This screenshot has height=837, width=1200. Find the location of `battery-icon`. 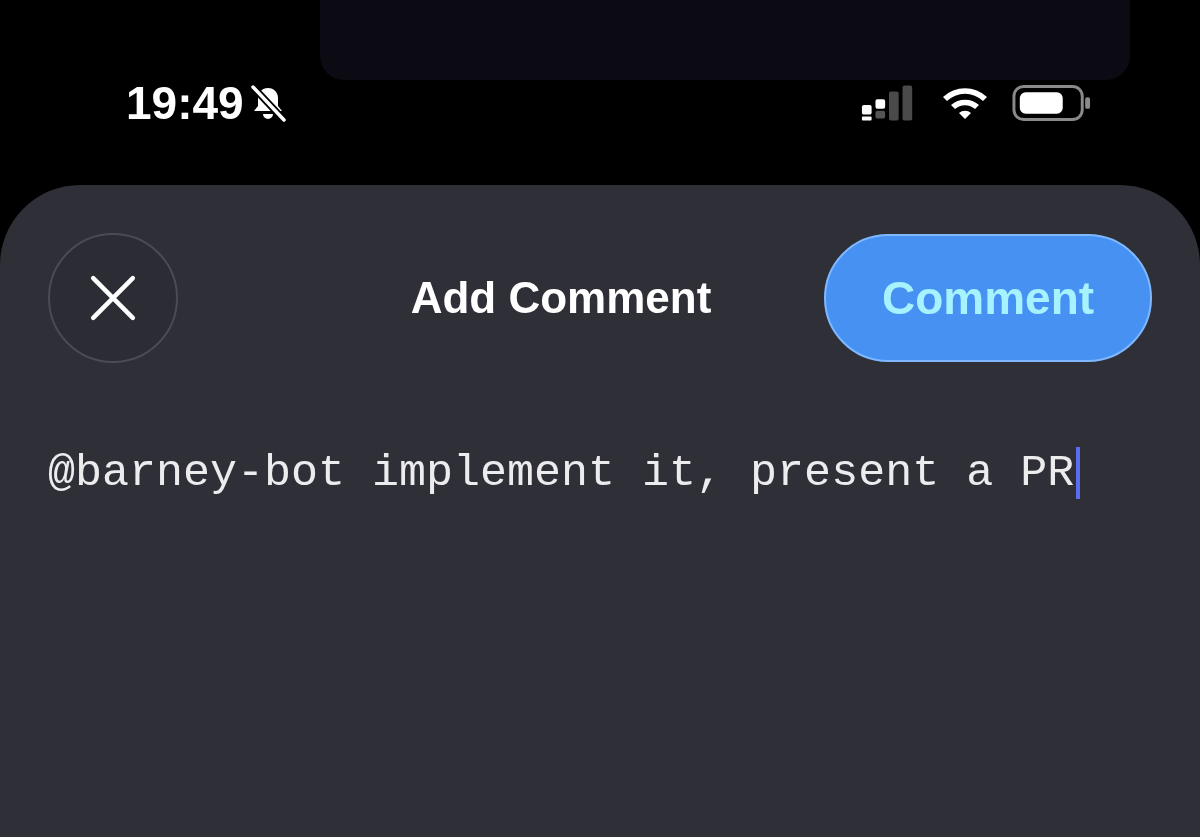

battery-icon is located at coordinates (1052, 103).